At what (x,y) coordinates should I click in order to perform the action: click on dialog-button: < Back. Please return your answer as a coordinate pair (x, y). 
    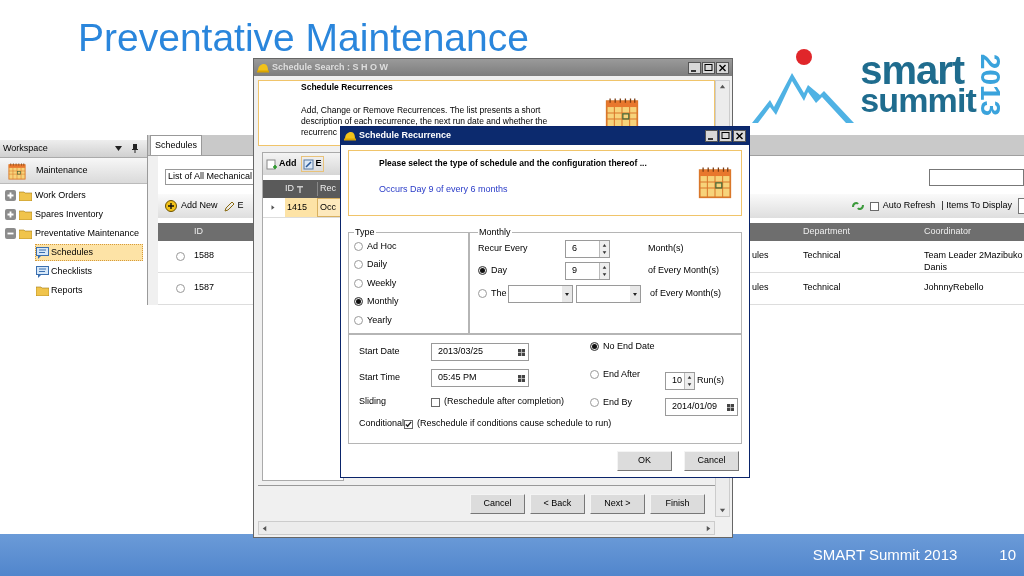
    Looking at the image, I should click on (557, 503).